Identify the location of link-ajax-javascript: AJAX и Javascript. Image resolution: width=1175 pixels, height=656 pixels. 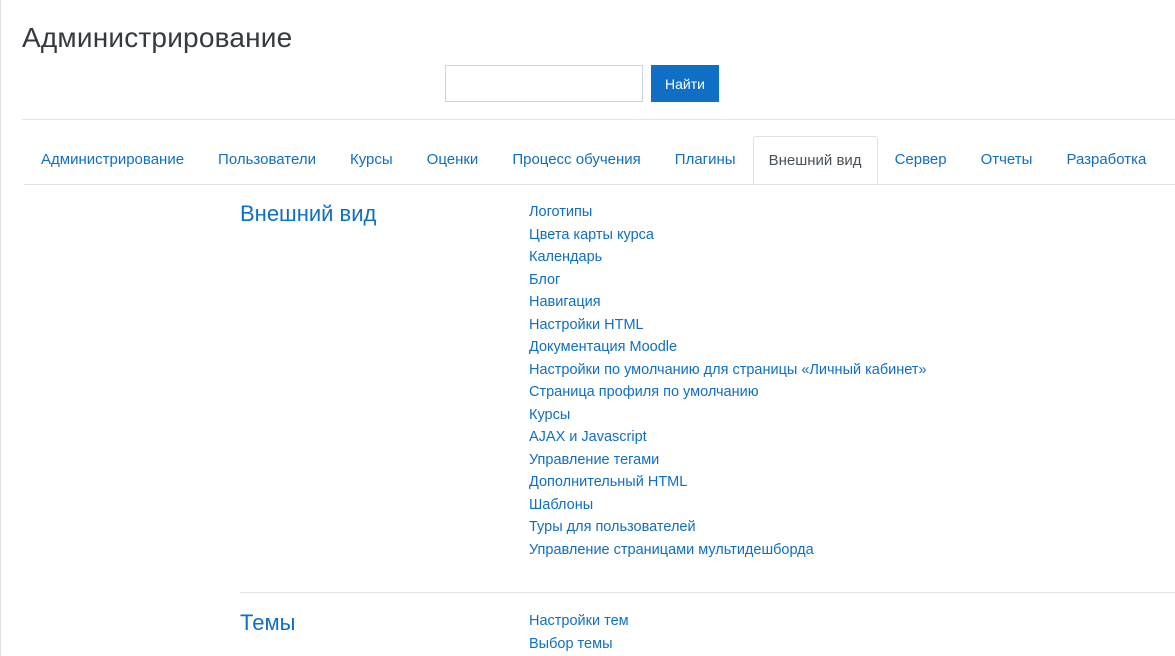
(588, 437).